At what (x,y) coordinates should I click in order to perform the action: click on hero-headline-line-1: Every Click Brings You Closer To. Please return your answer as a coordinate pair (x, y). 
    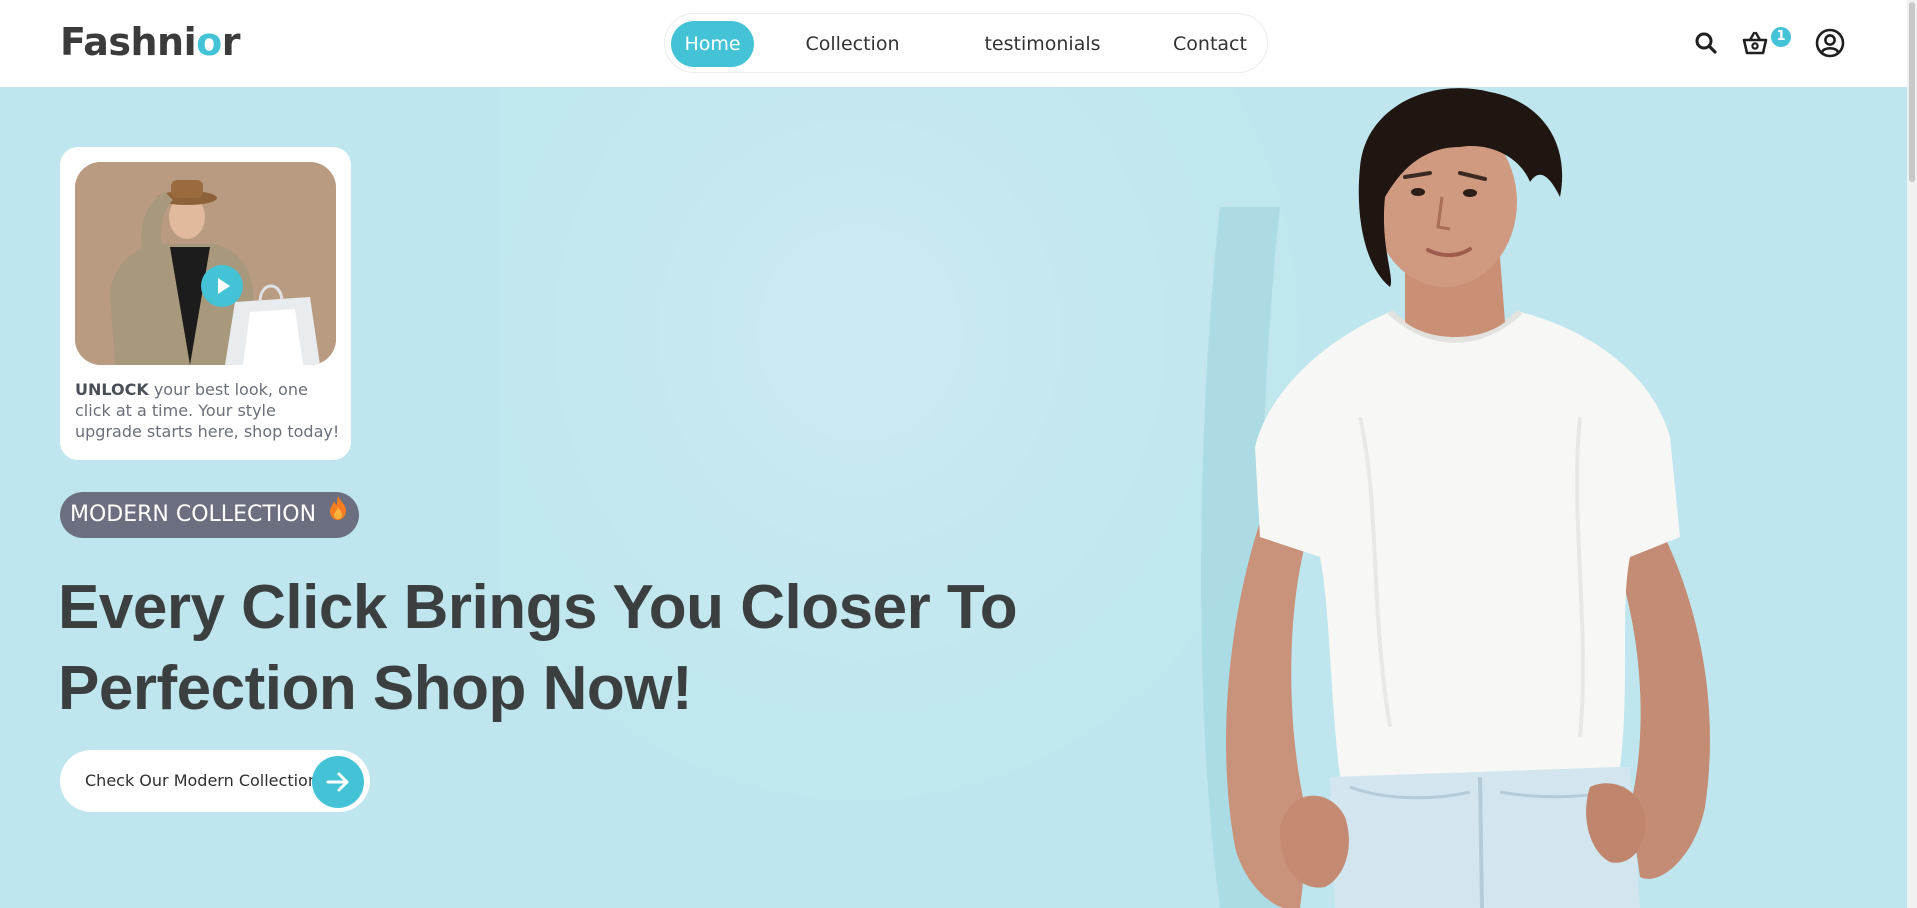
    Looking at the image, I should click on (538, 607).